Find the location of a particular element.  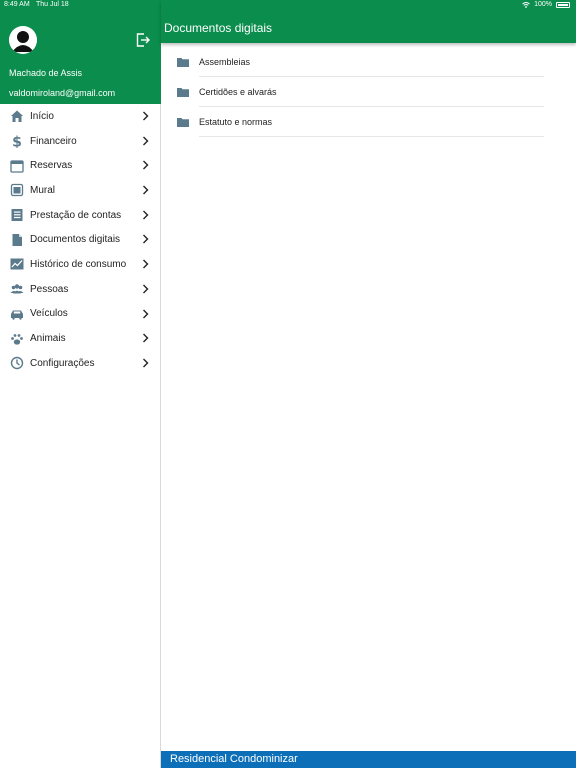

status-right: 100% is located at coordinates (546, 4).